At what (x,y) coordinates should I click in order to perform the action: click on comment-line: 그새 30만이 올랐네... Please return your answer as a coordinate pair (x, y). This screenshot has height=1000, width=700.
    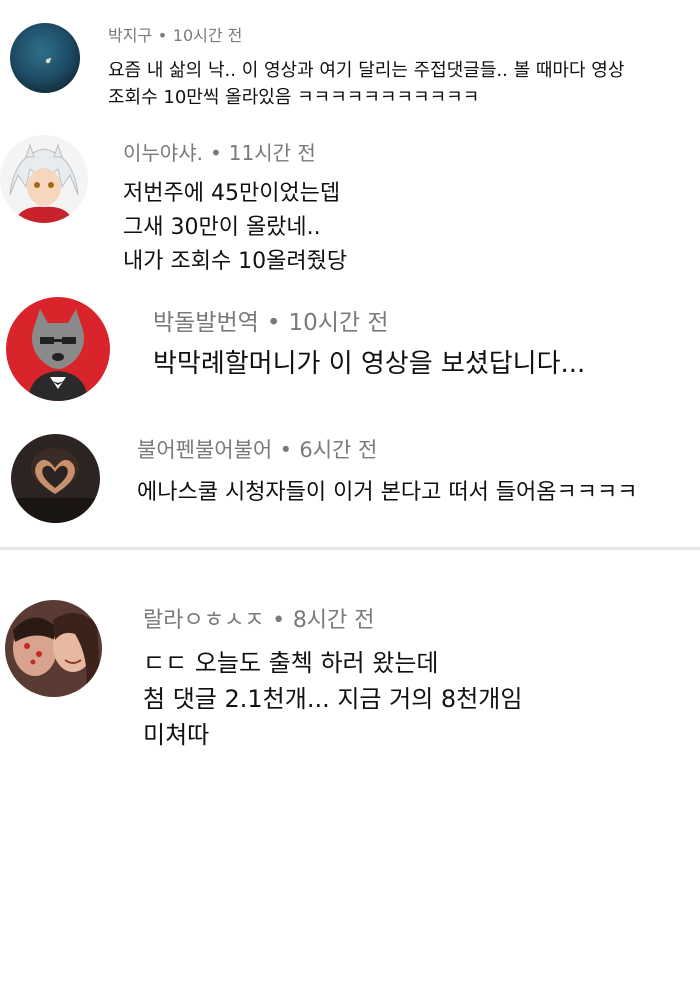
    Looking at the image, I should click on (222, 227).